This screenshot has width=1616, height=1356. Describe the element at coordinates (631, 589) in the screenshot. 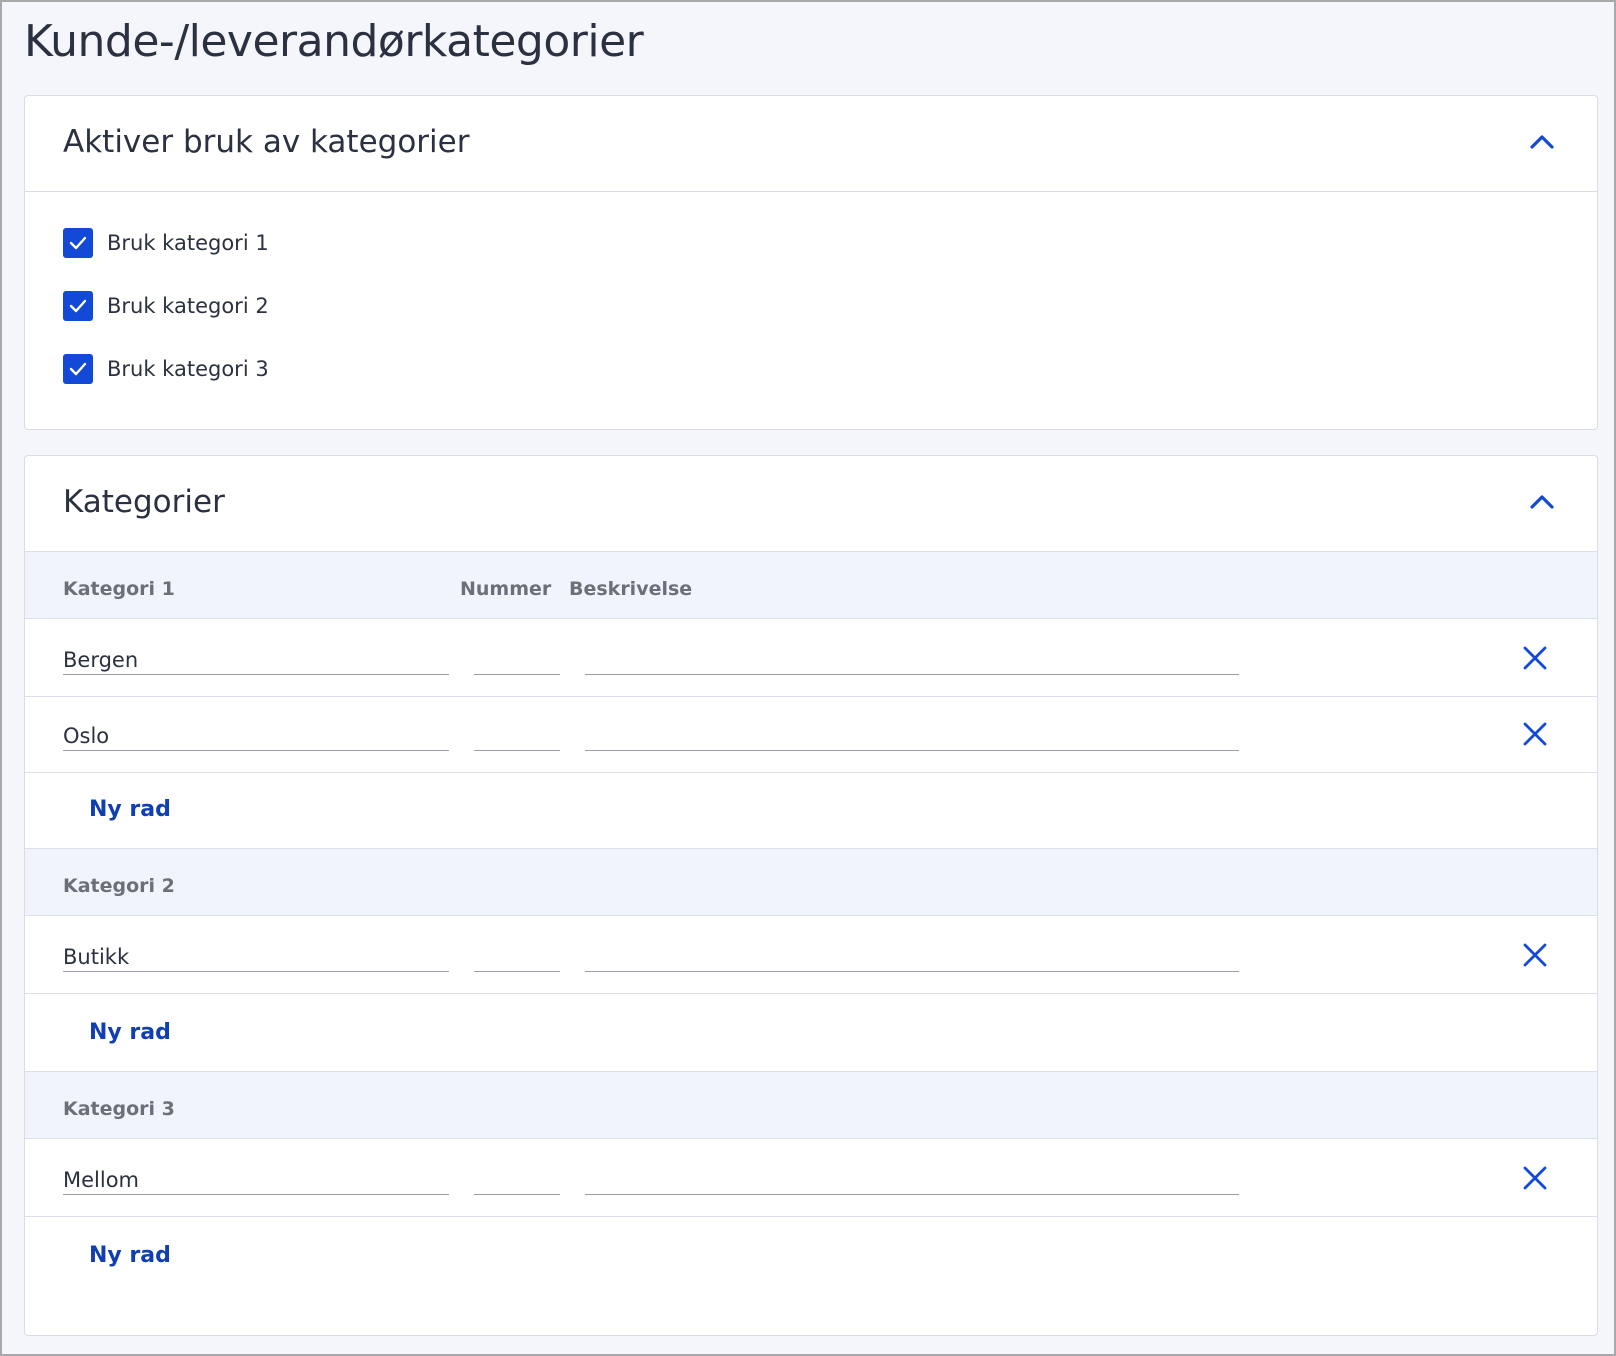

I see `column-header-description: Beskrivelse` at that location.